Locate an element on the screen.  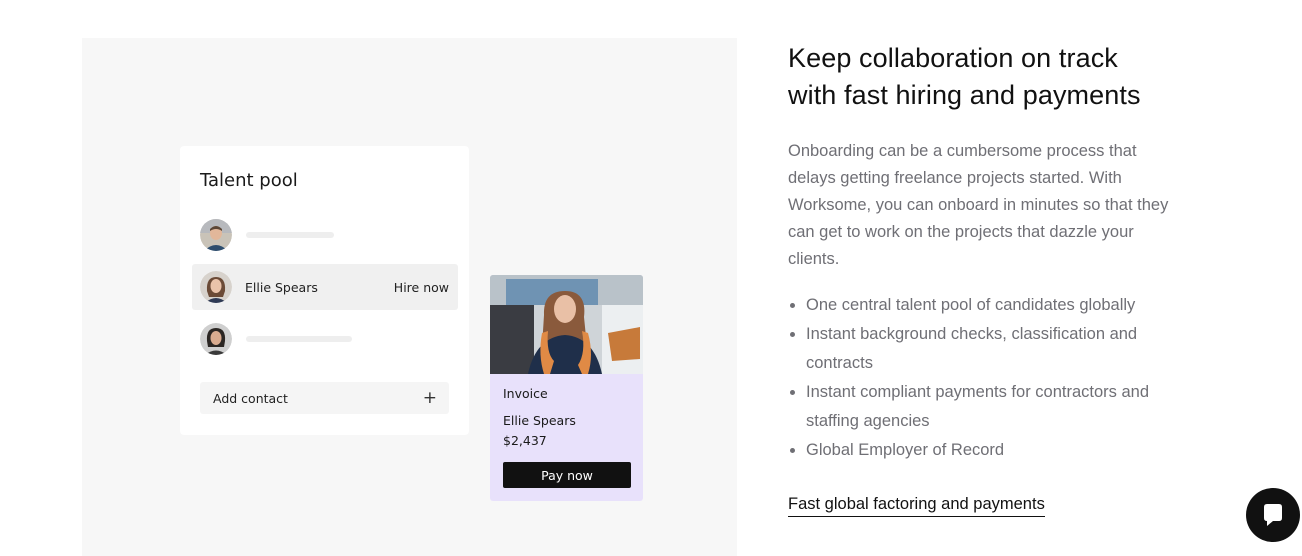
pay-now-button: Pay now is located at coordinates (567, 475).